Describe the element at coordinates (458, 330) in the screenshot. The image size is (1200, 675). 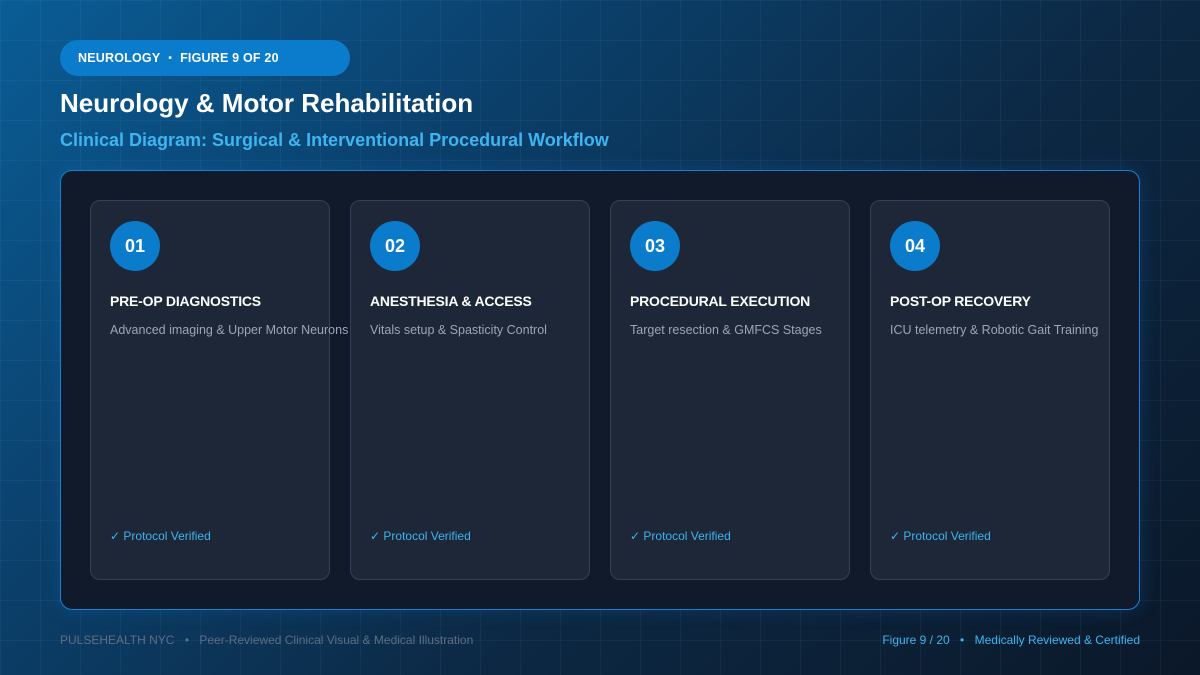
I see `step-description: Vitals setup & Spasticity Control` at that location.